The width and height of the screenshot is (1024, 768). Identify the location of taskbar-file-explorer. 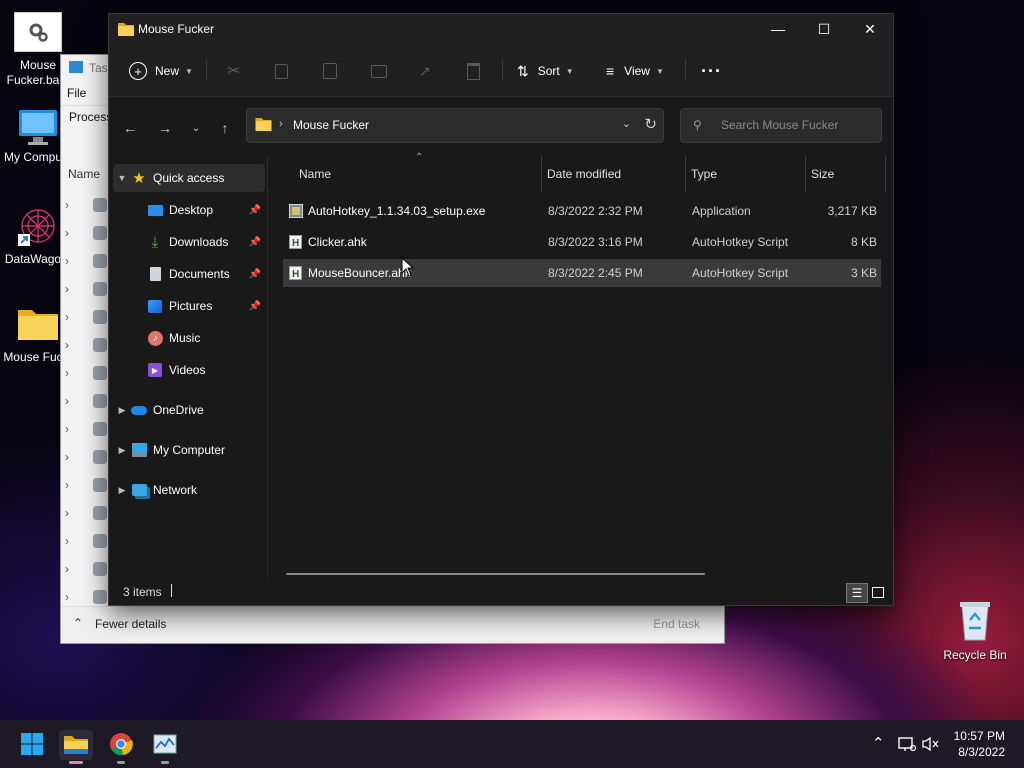
(76, 747).